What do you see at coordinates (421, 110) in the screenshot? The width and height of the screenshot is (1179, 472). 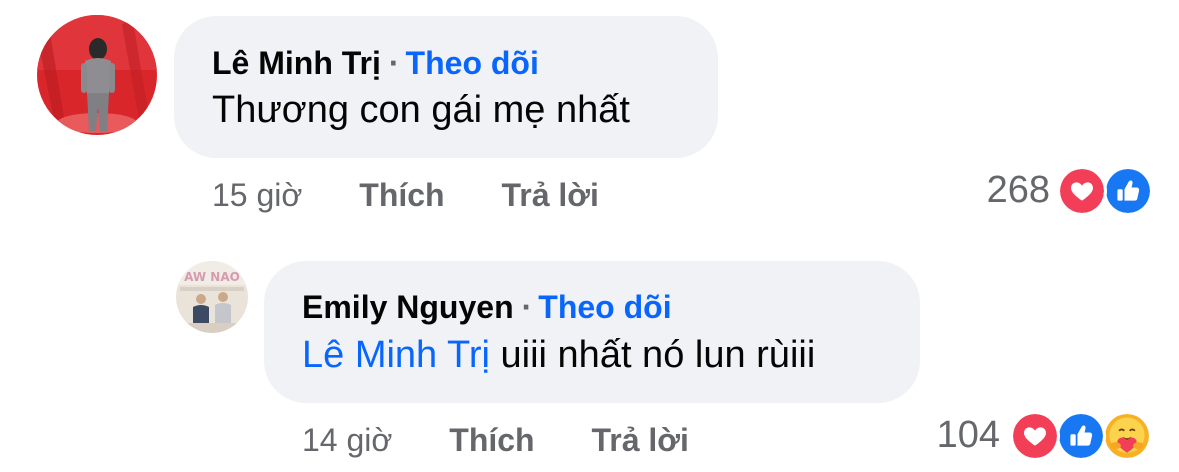 I see `comment-text: Thương con gái mẹ nhất` at bounding box center [421, 110].